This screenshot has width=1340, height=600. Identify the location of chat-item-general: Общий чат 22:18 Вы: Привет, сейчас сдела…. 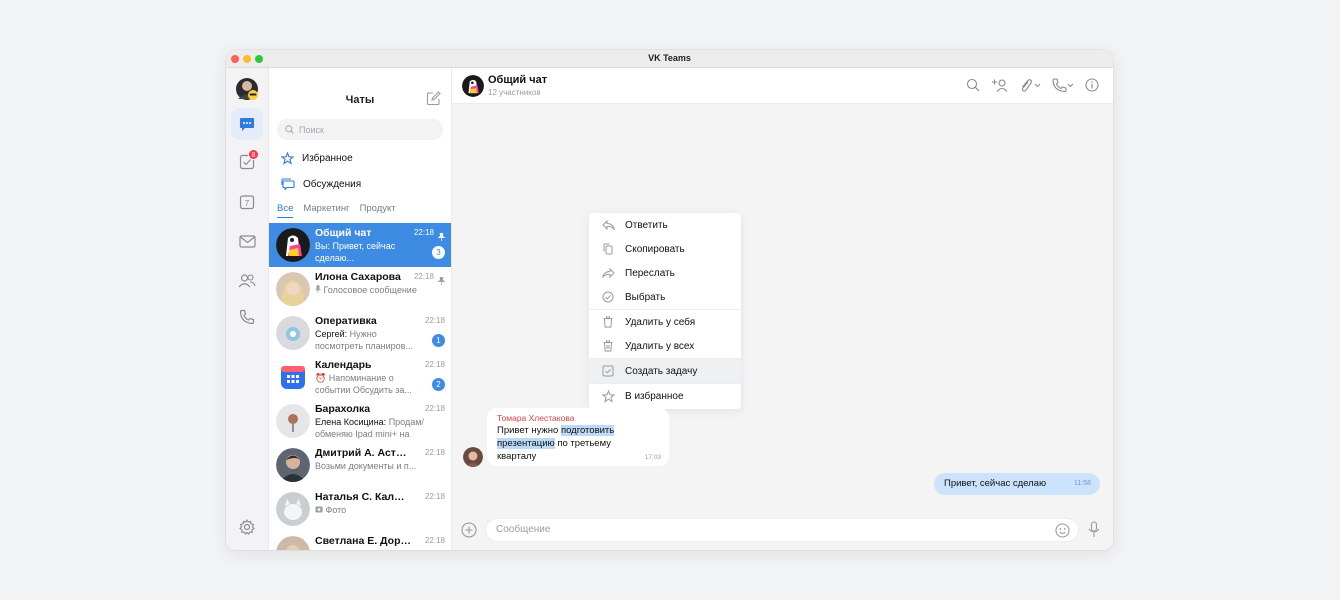
(360, 245).